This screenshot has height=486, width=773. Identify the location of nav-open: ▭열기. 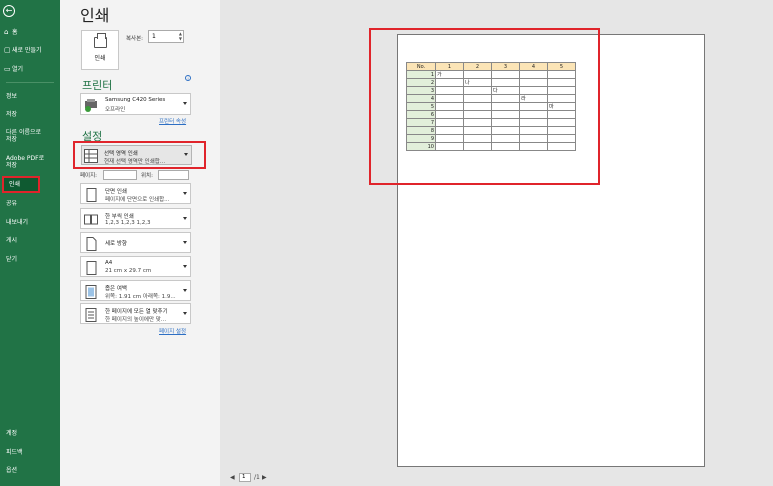
(30, 69).